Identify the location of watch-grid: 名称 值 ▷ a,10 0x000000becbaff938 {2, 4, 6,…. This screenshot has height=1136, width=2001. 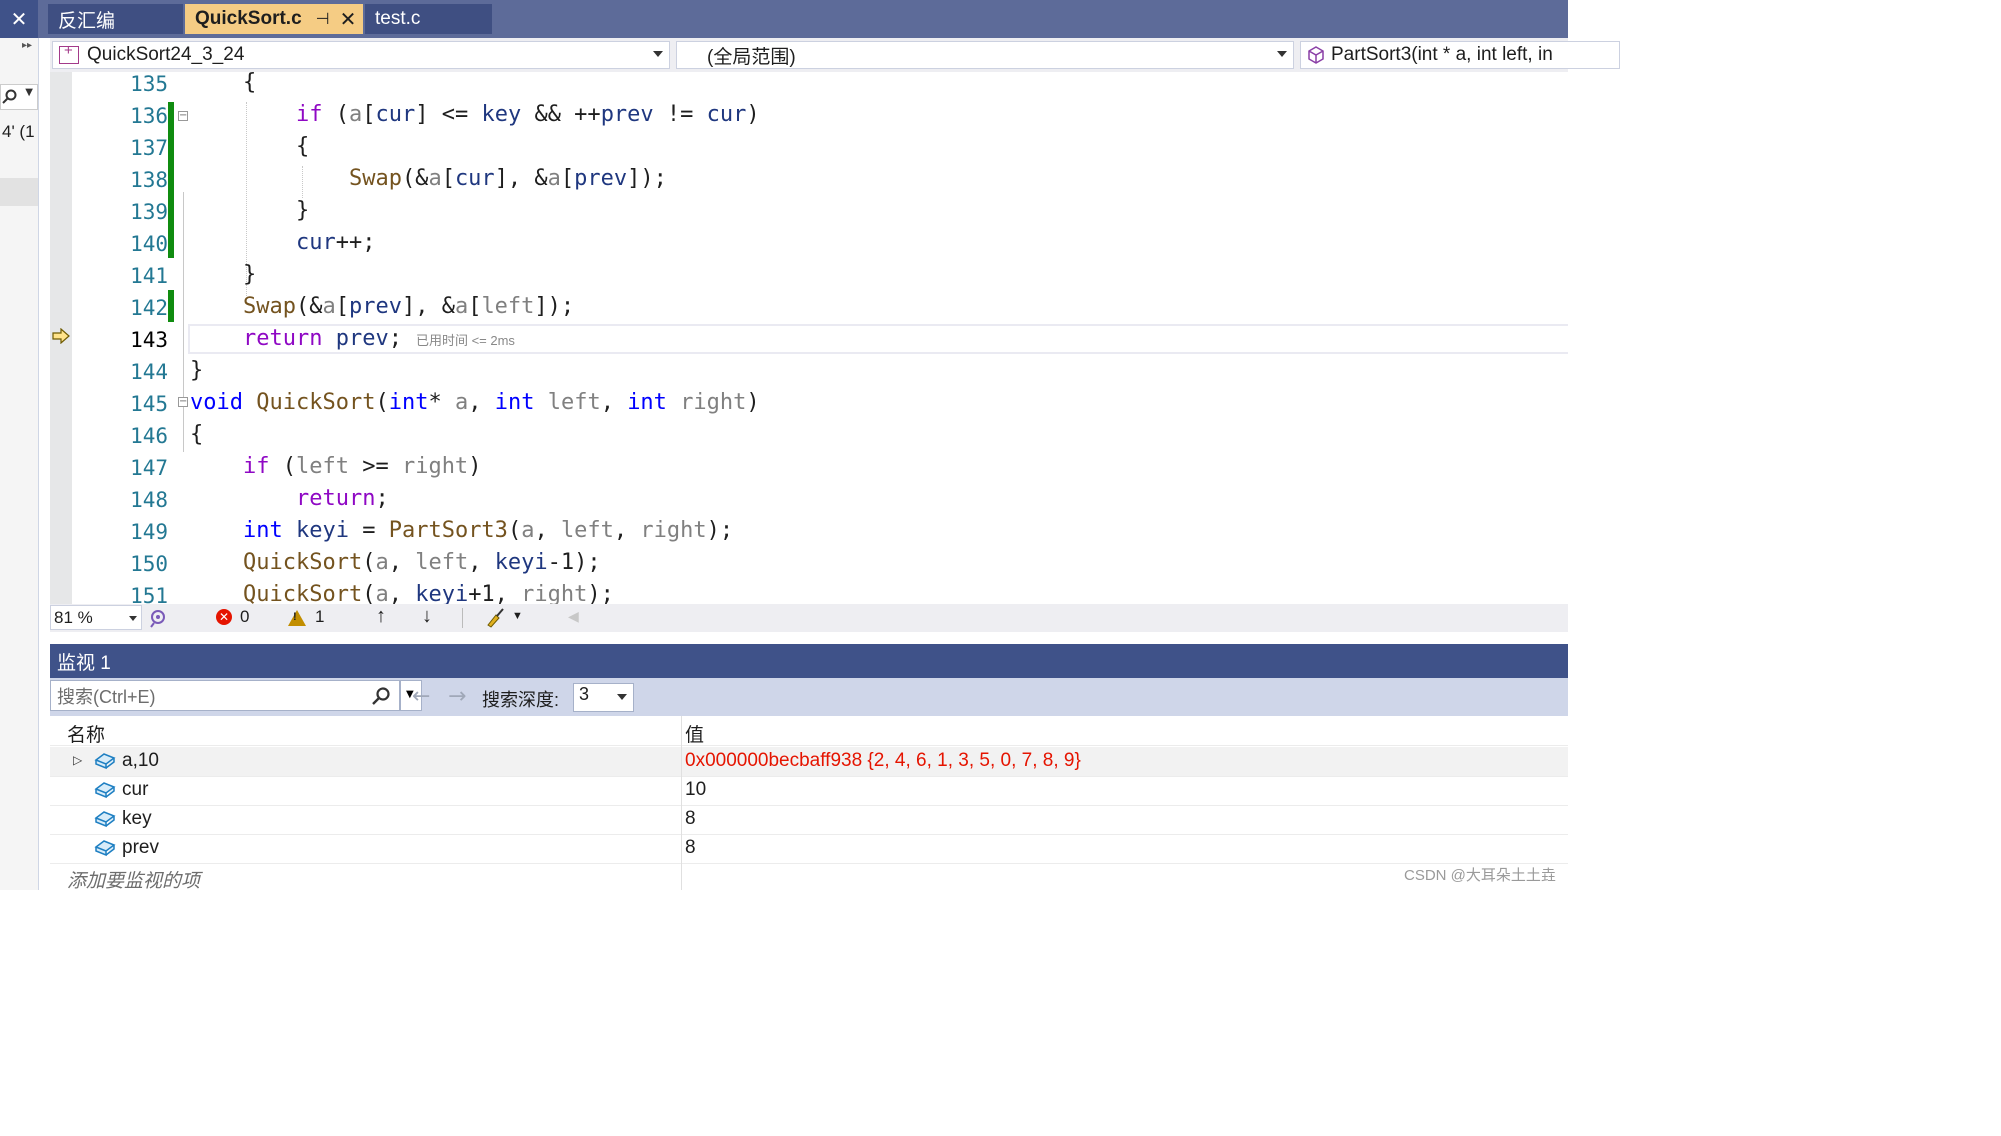
(809, 804).